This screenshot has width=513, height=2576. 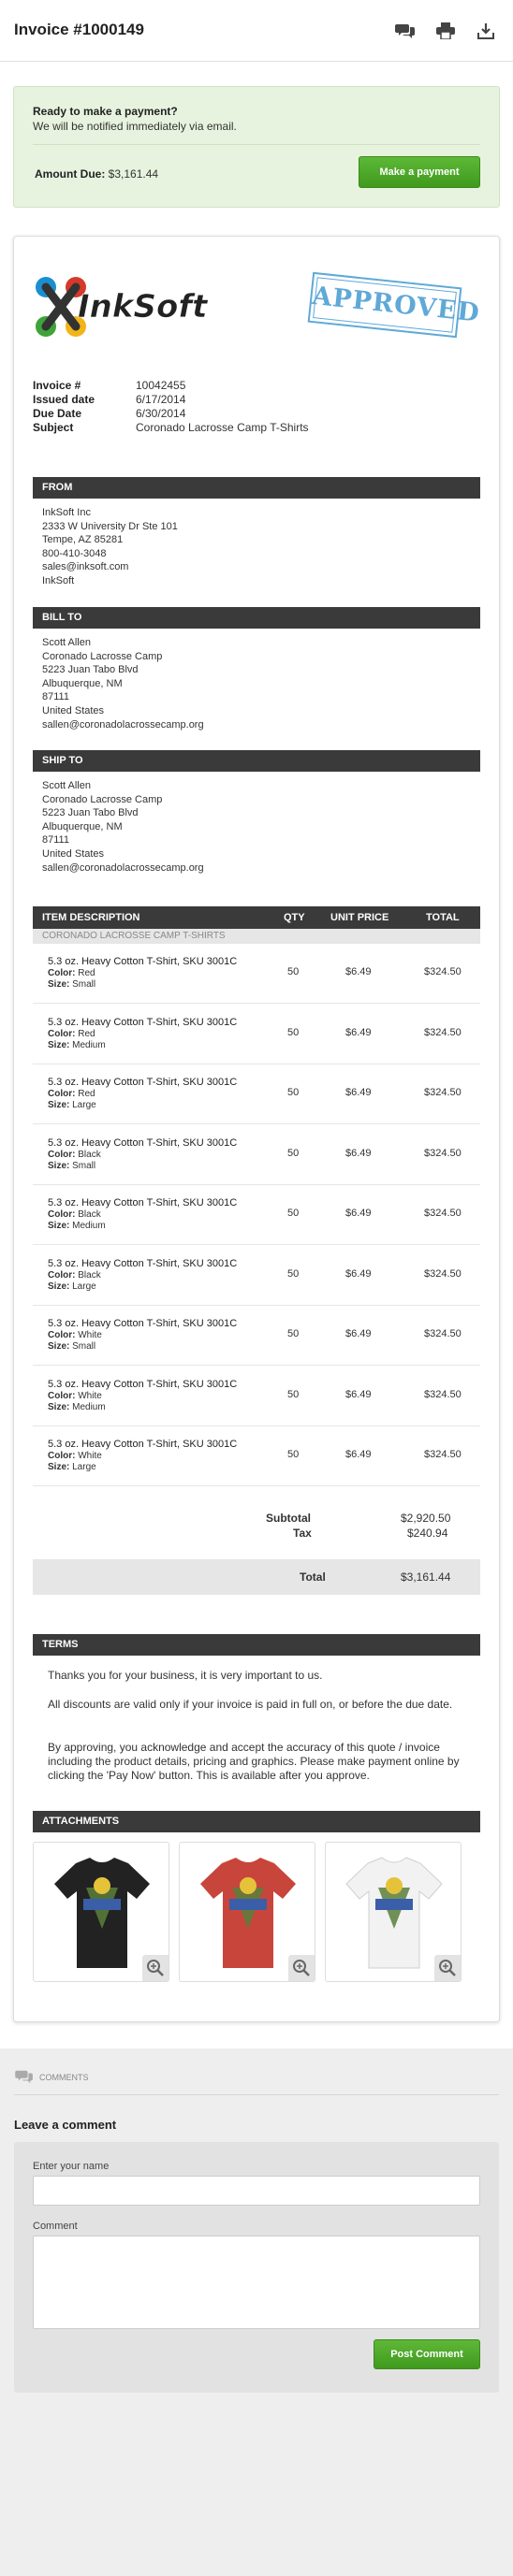 What do you see at coordinates (71, 2166) in the screenshot?
I see `name-label: Enter your name` at bounding box center [71, 2166].